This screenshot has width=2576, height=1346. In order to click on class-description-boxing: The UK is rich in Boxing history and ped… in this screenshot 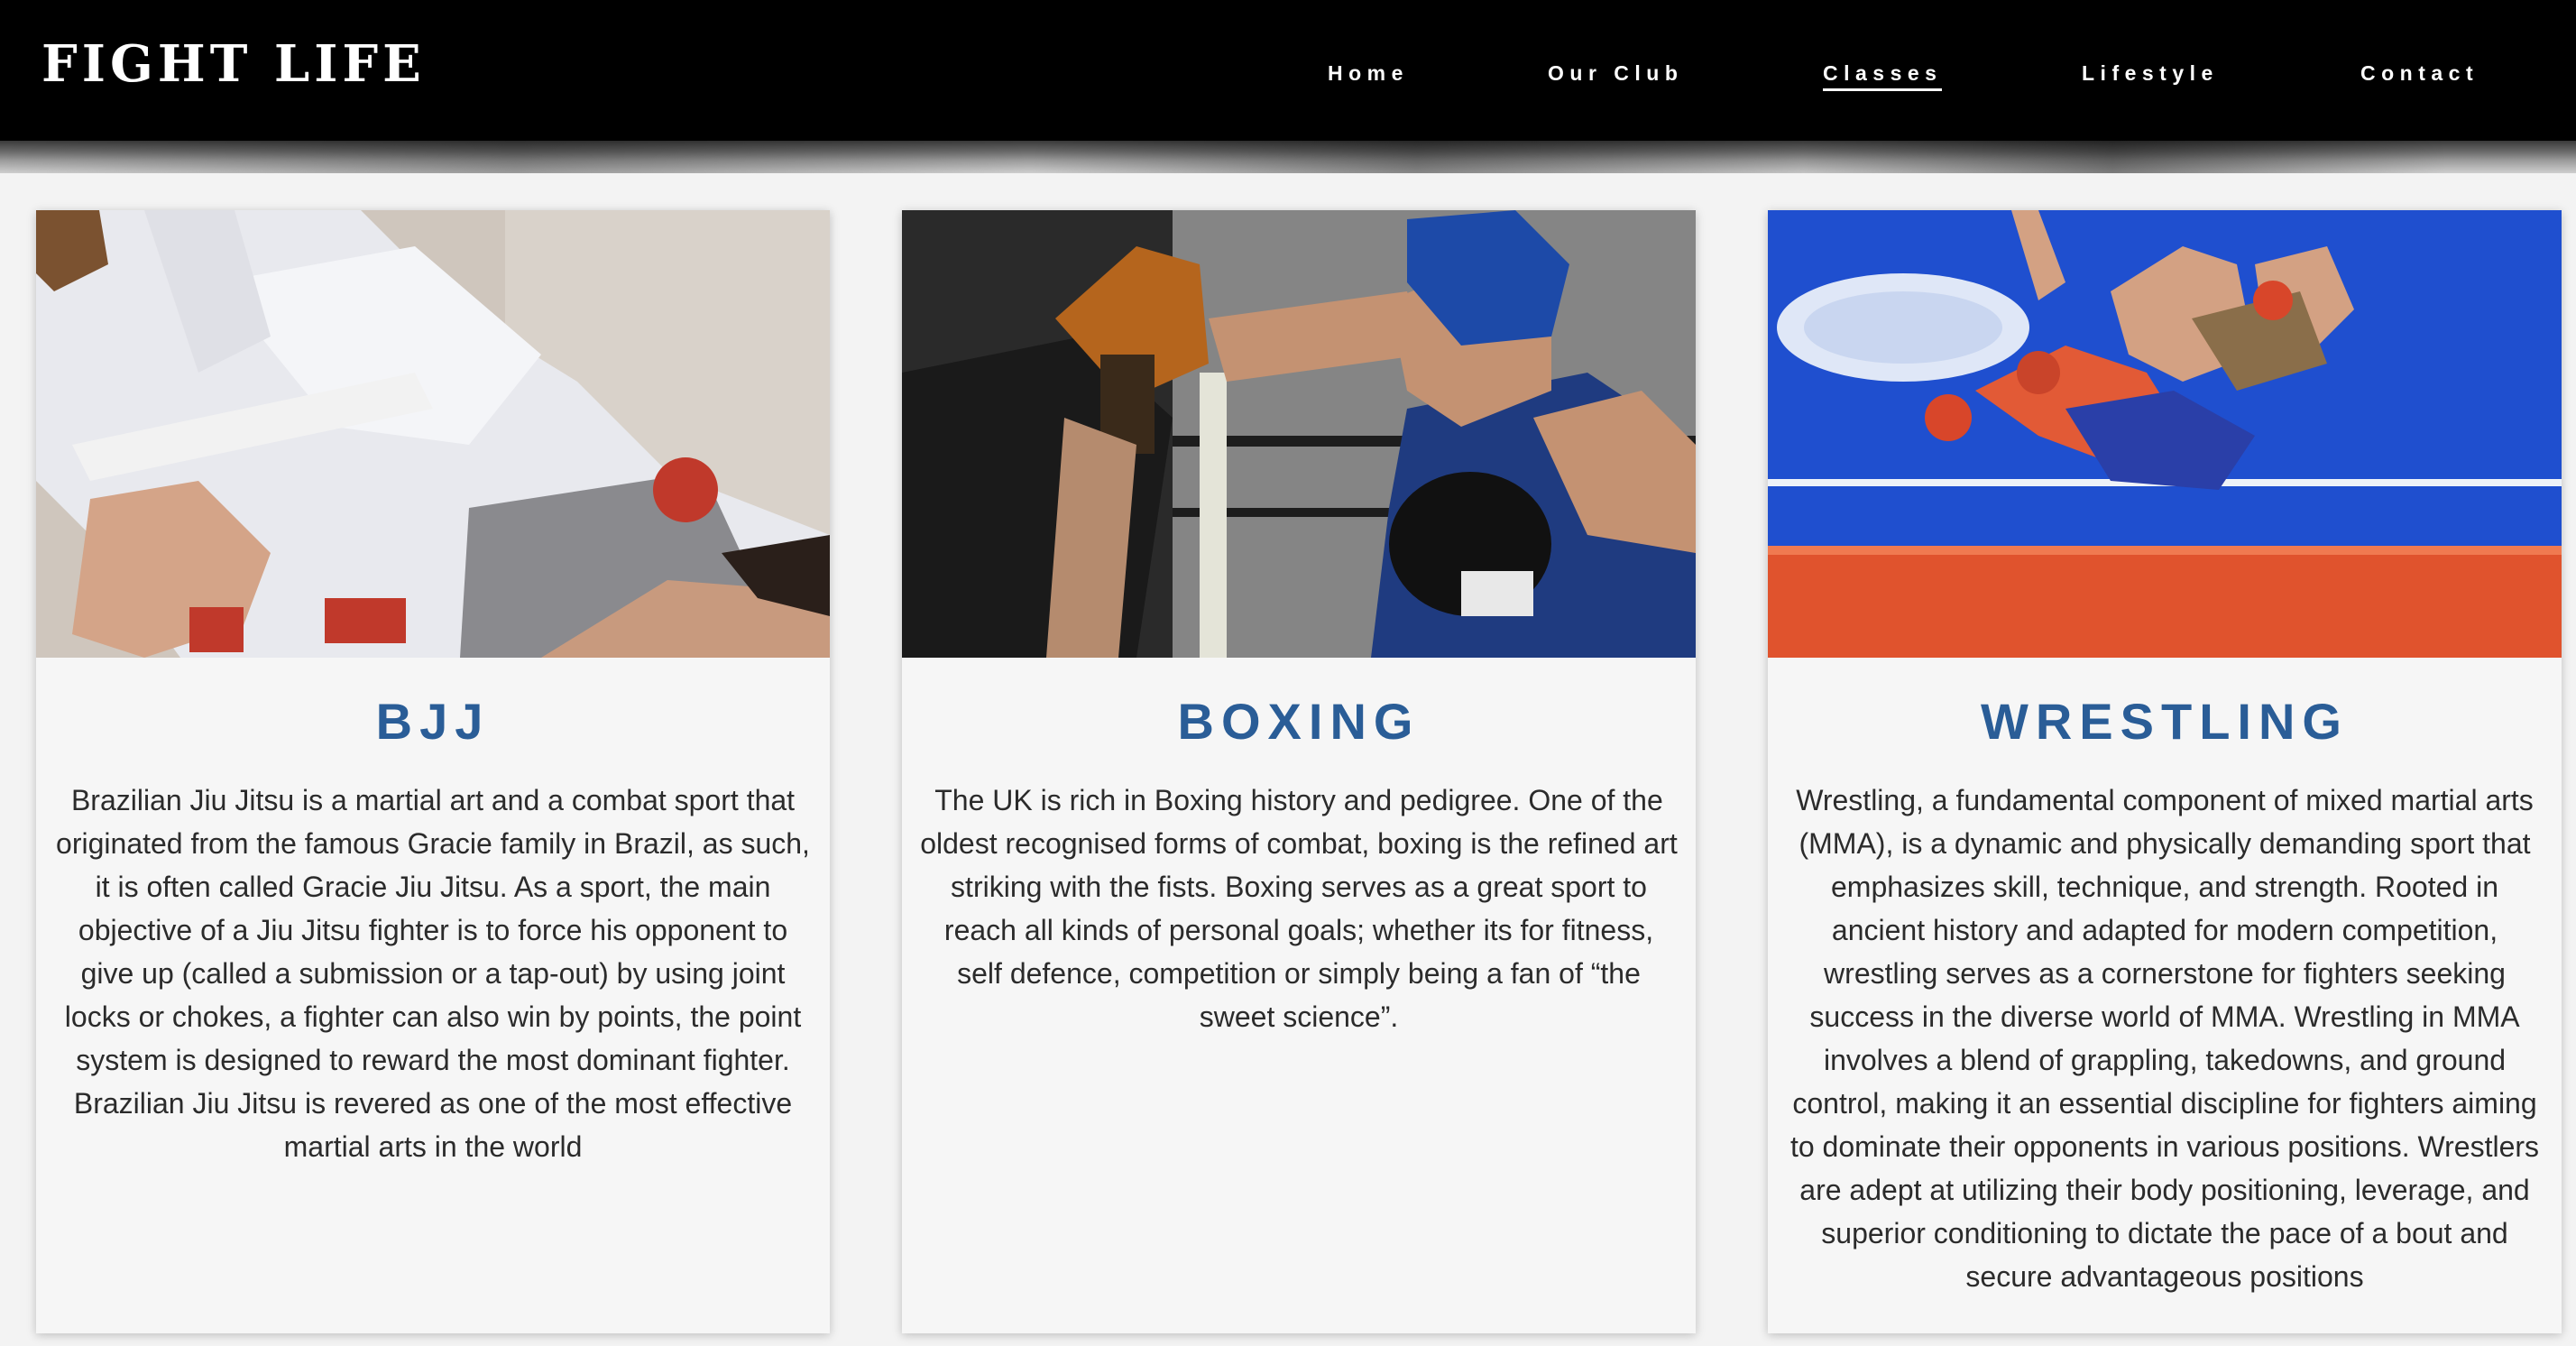, I will do `click(1299, 909)`.